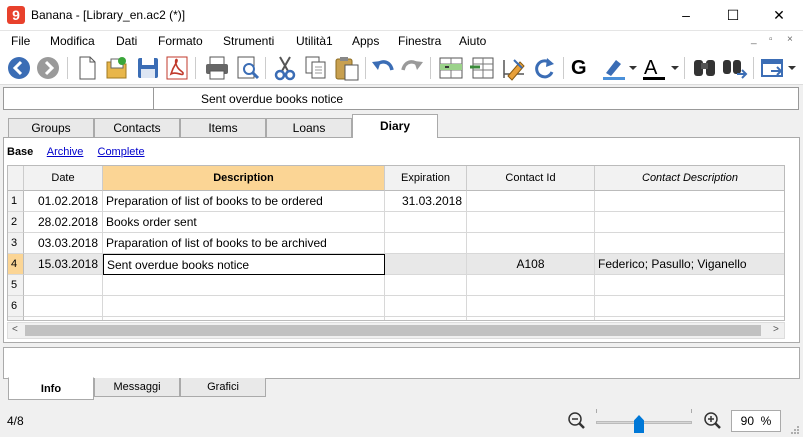 Image resolution: width=803 pixels, height=437 pixels. What do you see at coordinates (472, 41) in the screenshot?
I see `menu-aiuto: Aiuto` at bounding box center [472, 41].